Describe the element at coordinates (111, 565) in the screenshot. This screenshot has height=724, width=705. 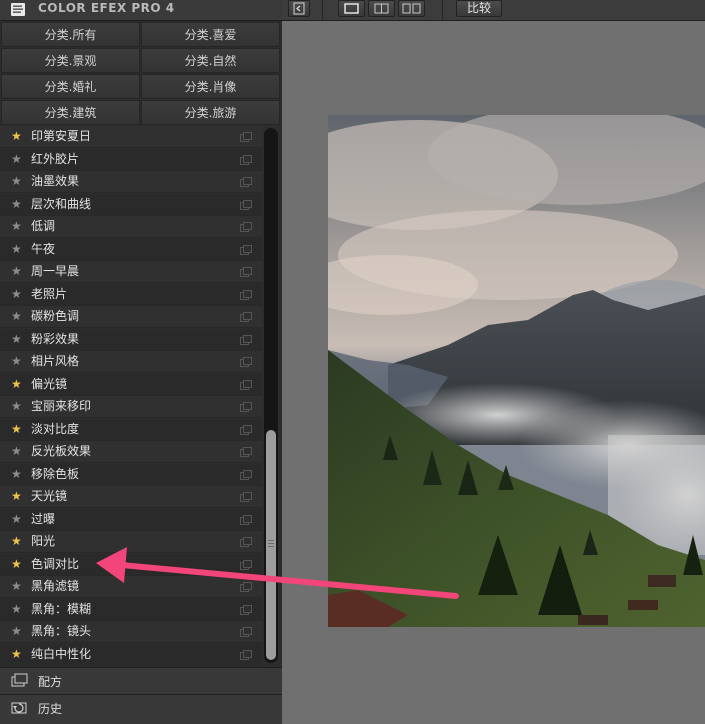
I see `arrow-head-icon` at that location.